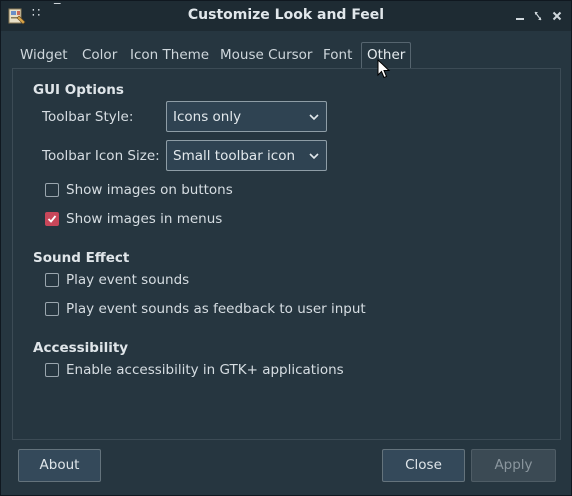 This screenshot has width=572, height=496. Describe the element at coordinates (246, 116) in the screenshot. I see `toolbar-style-select: Icons only` at that location.